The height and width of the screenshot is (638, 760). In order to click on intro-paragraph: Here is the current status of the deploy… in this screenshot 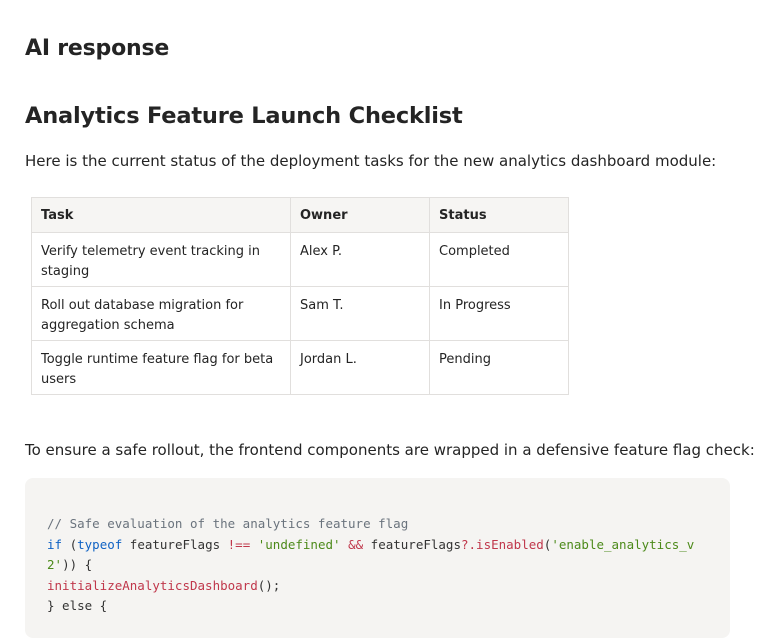, I will do `click(371, 161)`.